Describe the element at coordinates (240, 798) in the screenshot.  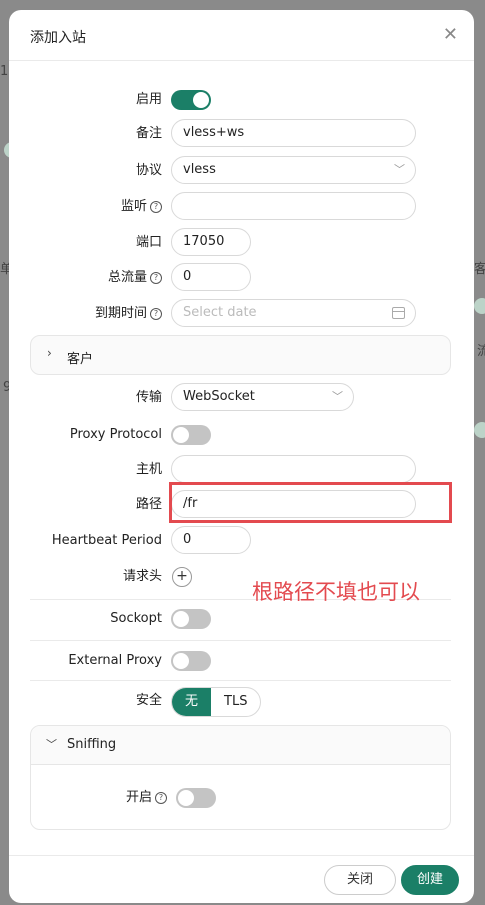
I see `sniffing-enable-row: 开启?` at that location.